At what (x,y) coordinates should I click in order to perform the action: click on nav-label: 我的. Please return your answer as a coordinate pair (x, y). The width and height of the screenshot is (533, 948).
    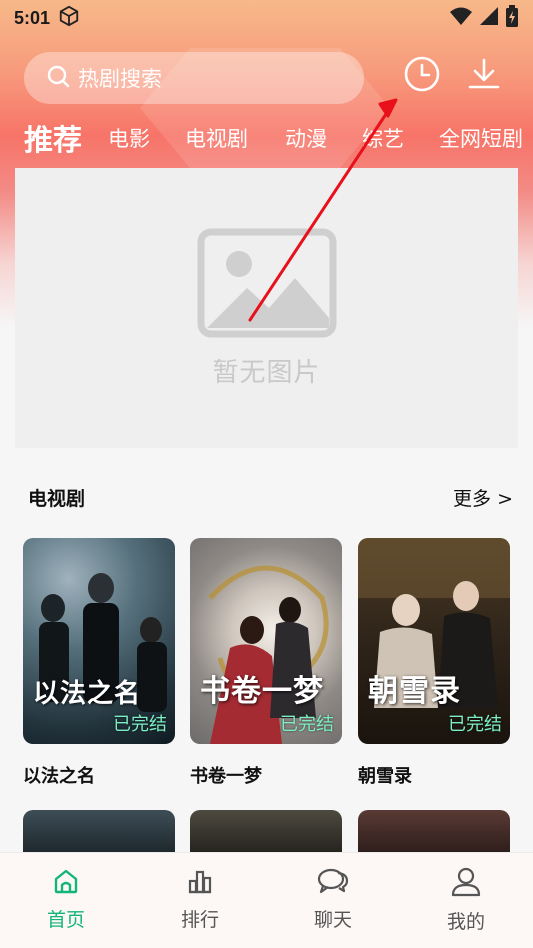
    Looking at the image, I should click on (465, 922).